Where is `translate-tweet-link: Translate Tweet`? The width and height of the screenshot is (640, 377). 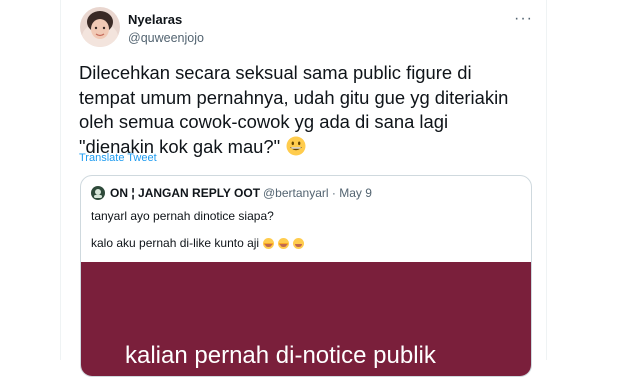
translate-tweet-link: Translate Tweet is located at coordinates (118, 158).